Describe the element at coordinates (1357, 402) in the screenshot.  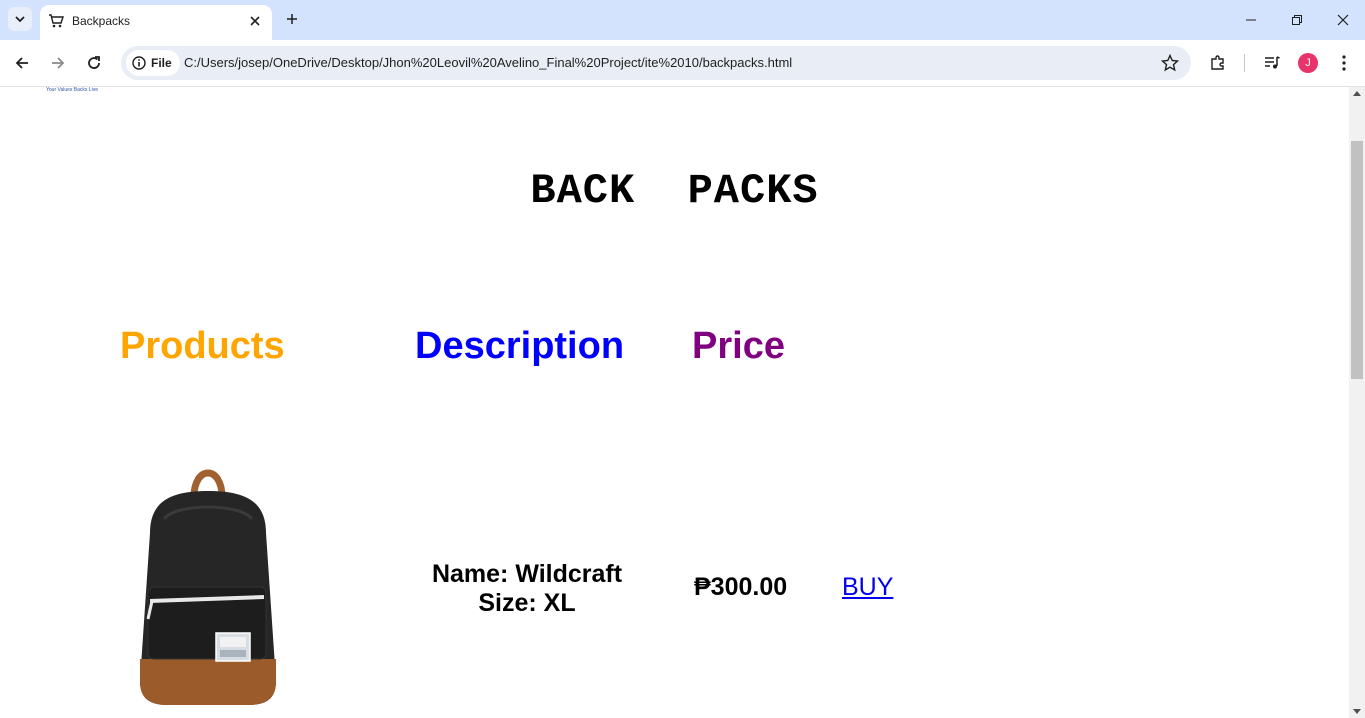
I see `vertical-scrollbar` at that location.